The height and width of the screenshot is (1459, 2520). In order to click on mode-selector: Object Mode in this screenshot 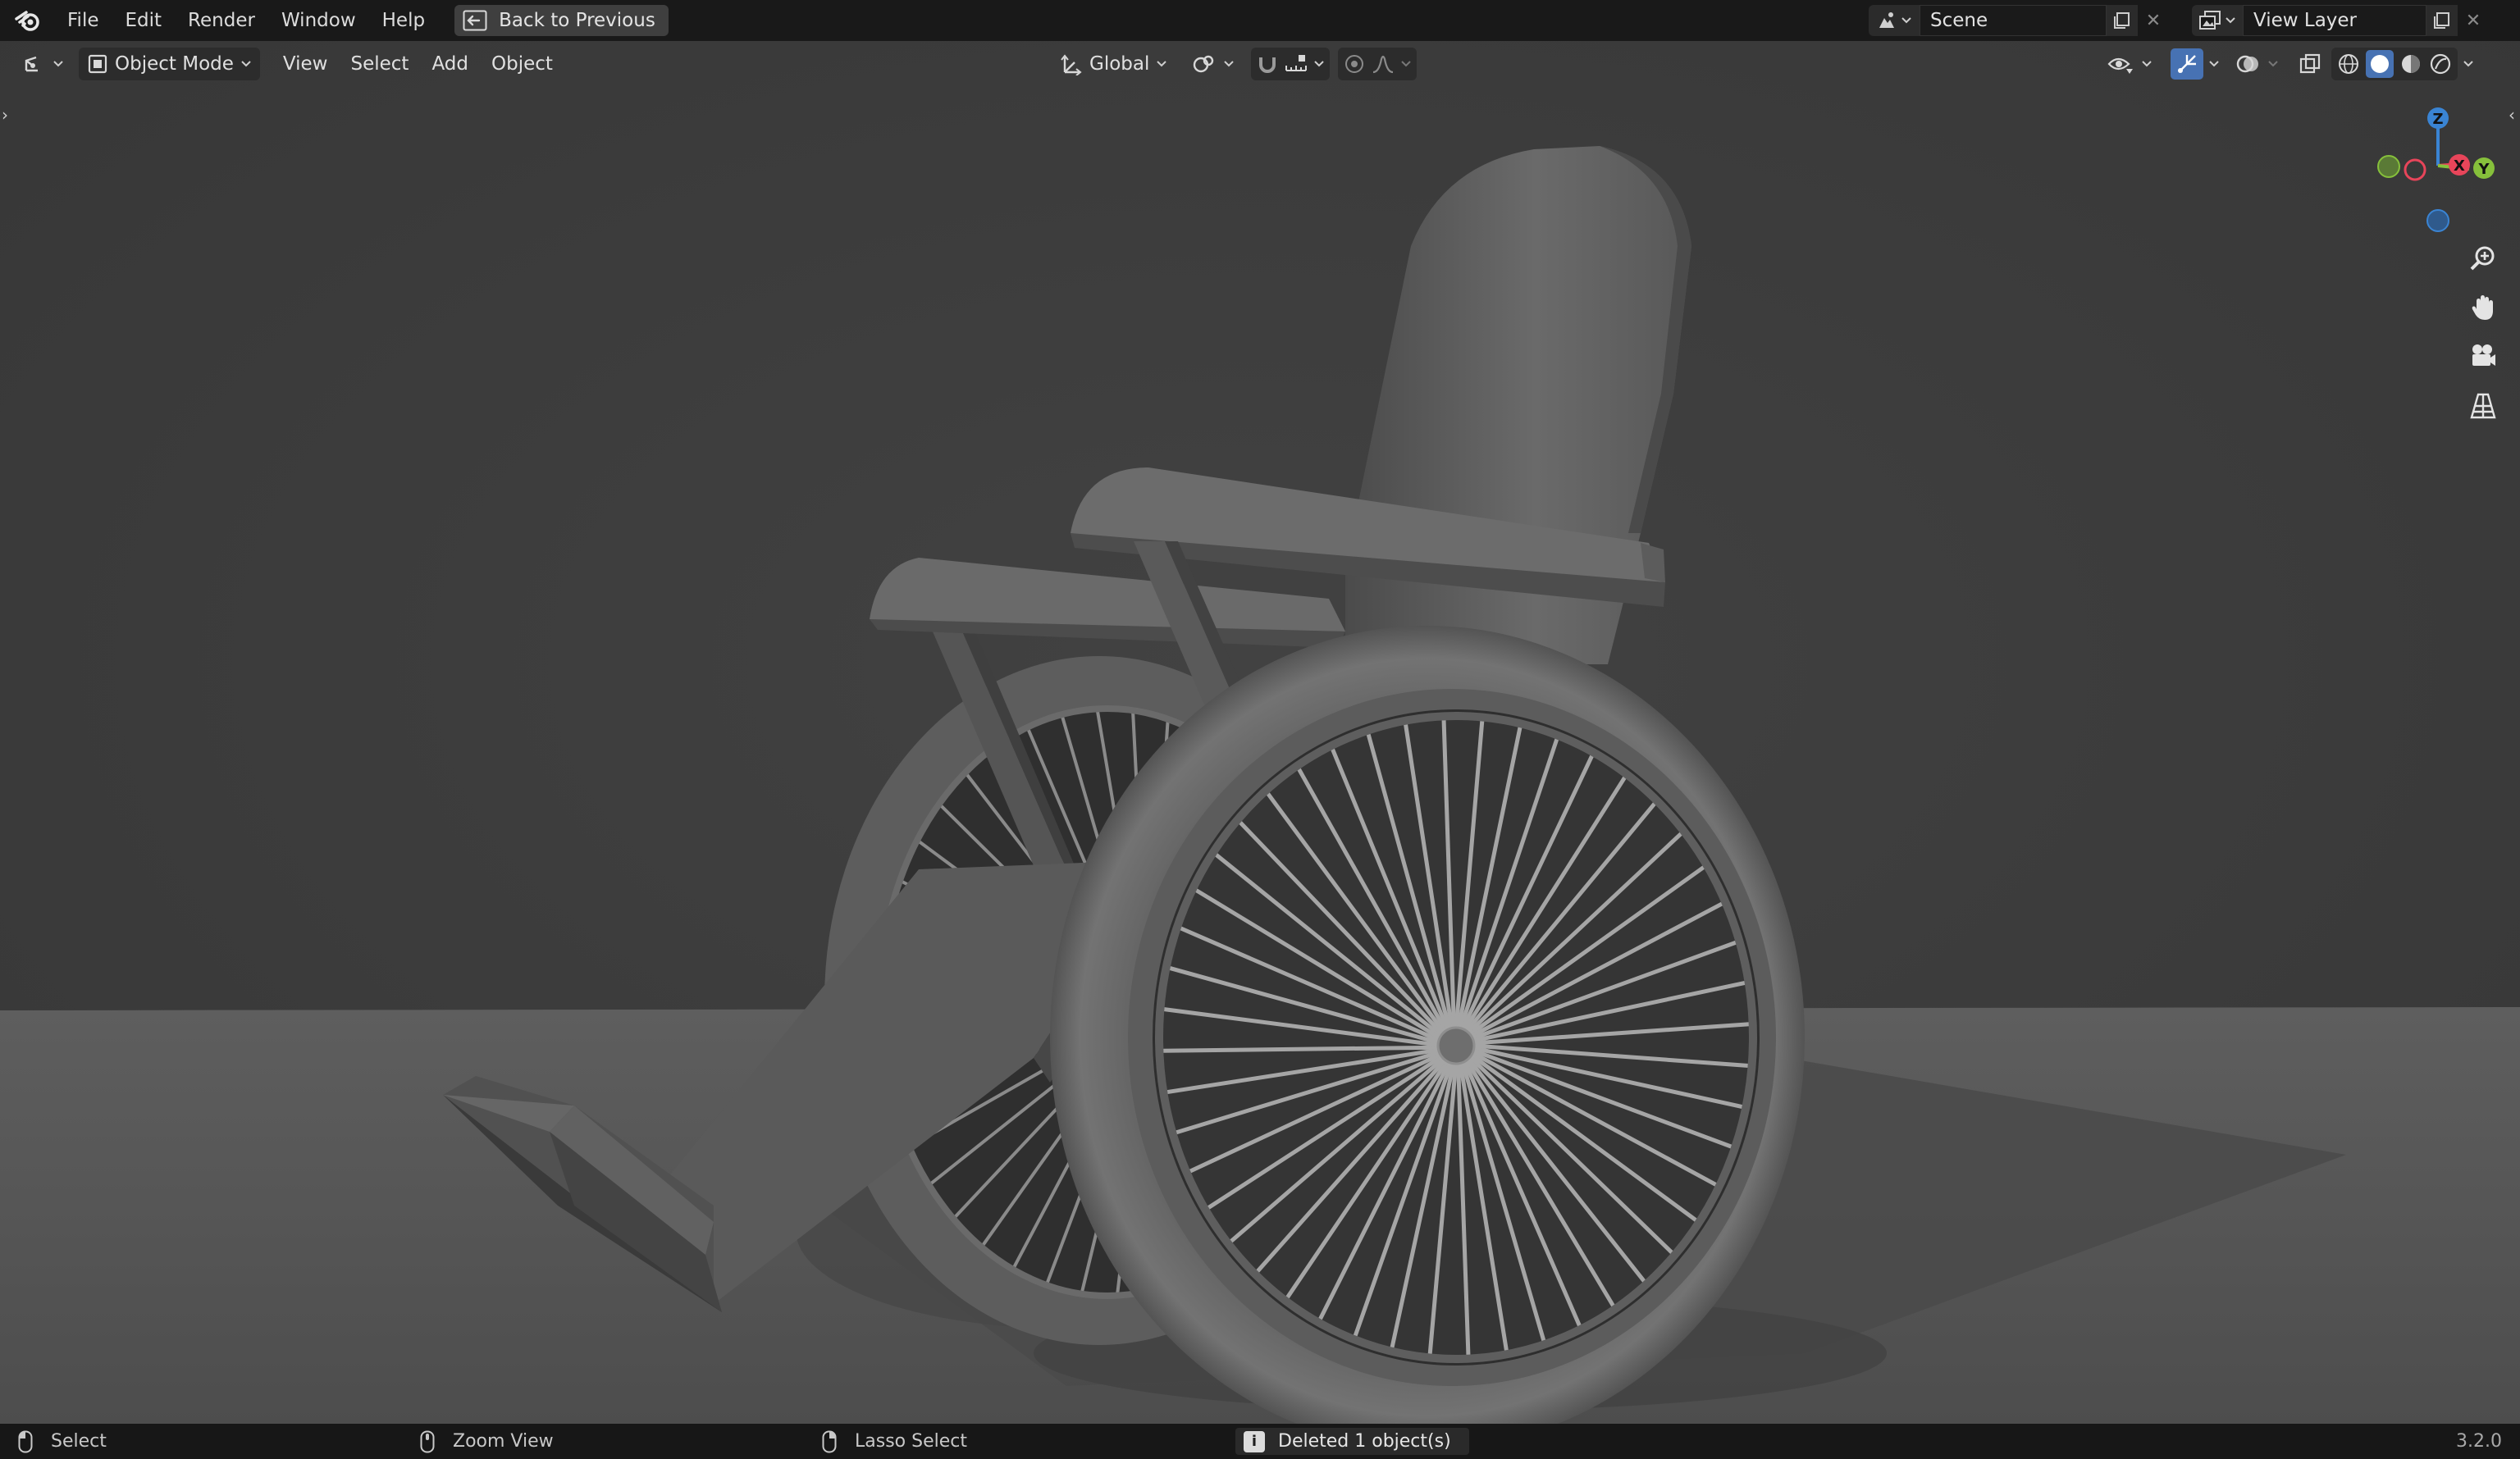, I will do `click(169, 64)`.